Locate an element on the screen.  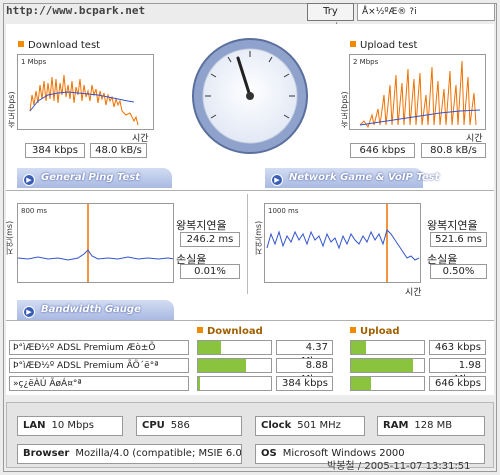
download-tail-line is located at coordinates (130, 118).